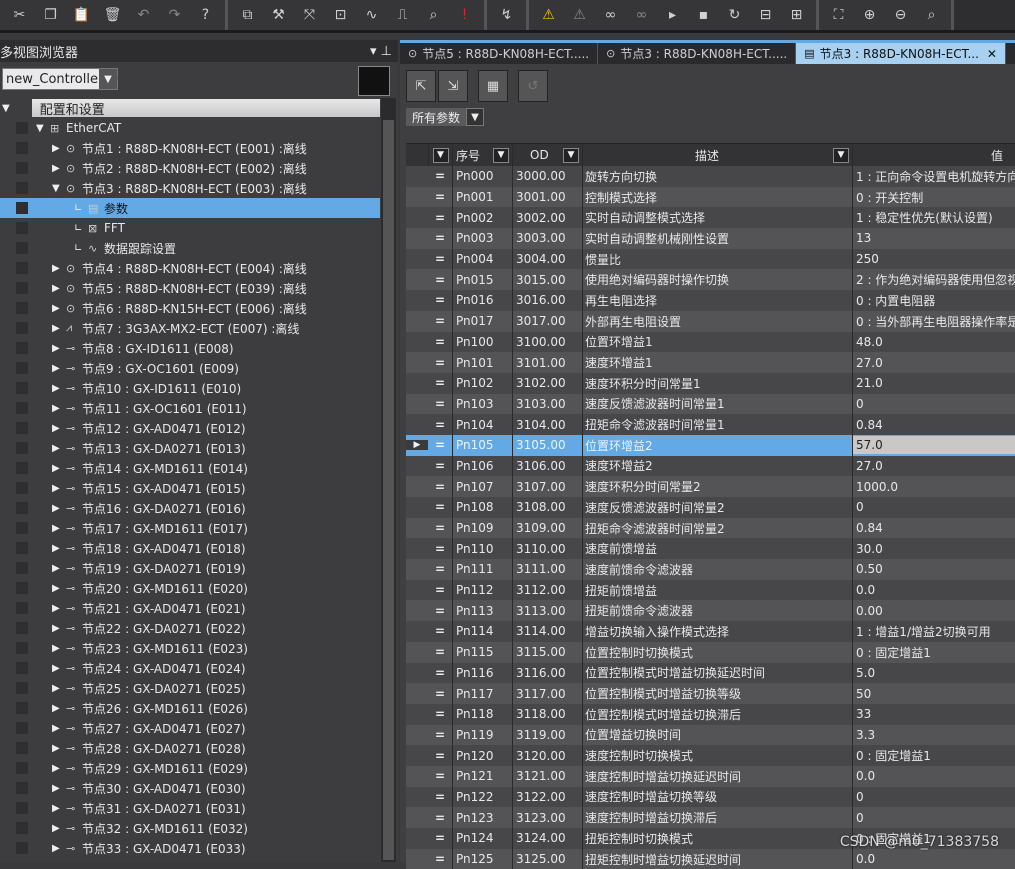 This screenshot has width=1015, height=869. Describe the element at coordinates (710, 238) in the screenshot. I see `table-row: = Pn003 3003.00 实时自动调整机械刚性设置 13` at that location.